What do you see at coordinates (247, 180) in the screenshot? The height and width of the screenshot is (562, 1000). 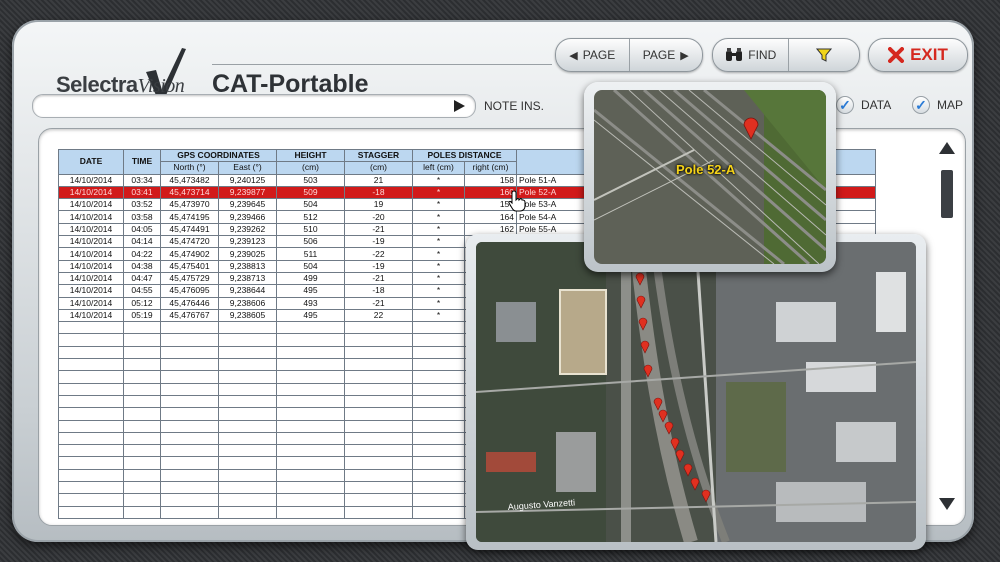 I see `cell-east: 9,240125` at bounding box center [247, 180].